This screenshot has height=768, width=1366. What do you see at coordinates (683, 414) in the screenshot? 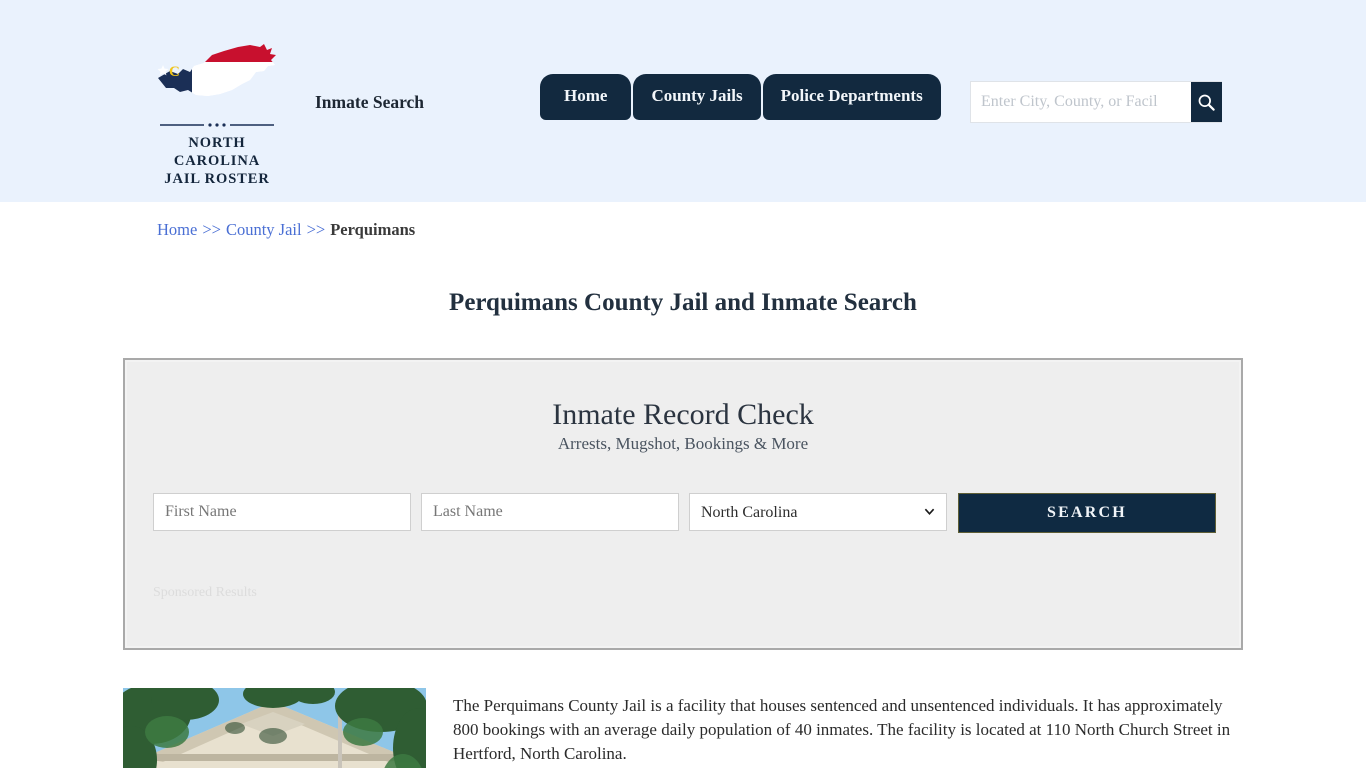
I see `record-check-title: Inmate Record Check` at bounding box center [683, 414].